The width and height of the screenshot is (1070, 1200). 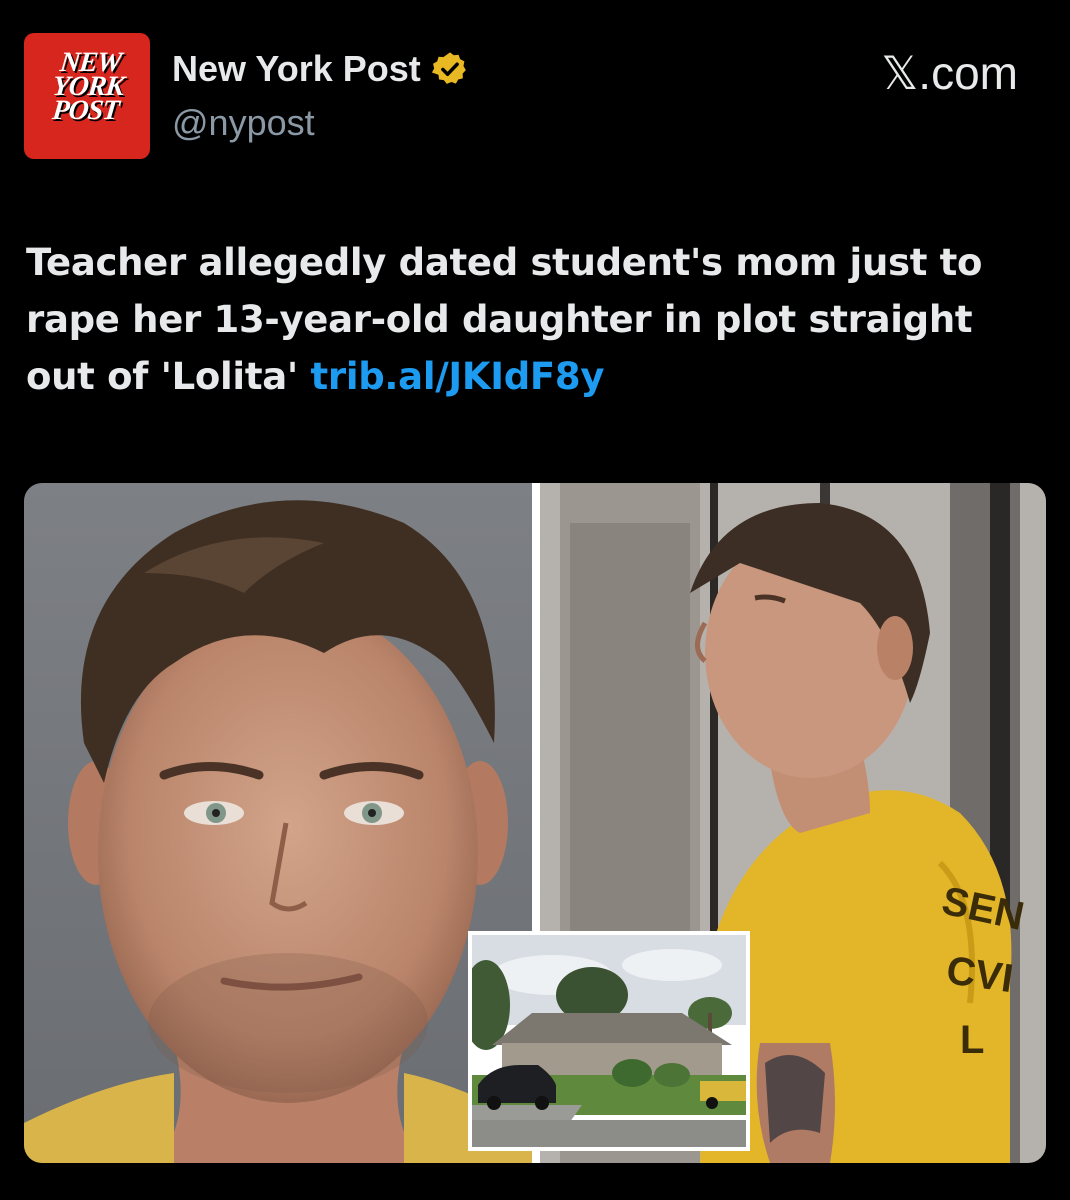 What do you see at coordinates (85, 110) in the screenshot?
I see `logo-line-3: POST` at bounding box center [85, 110].